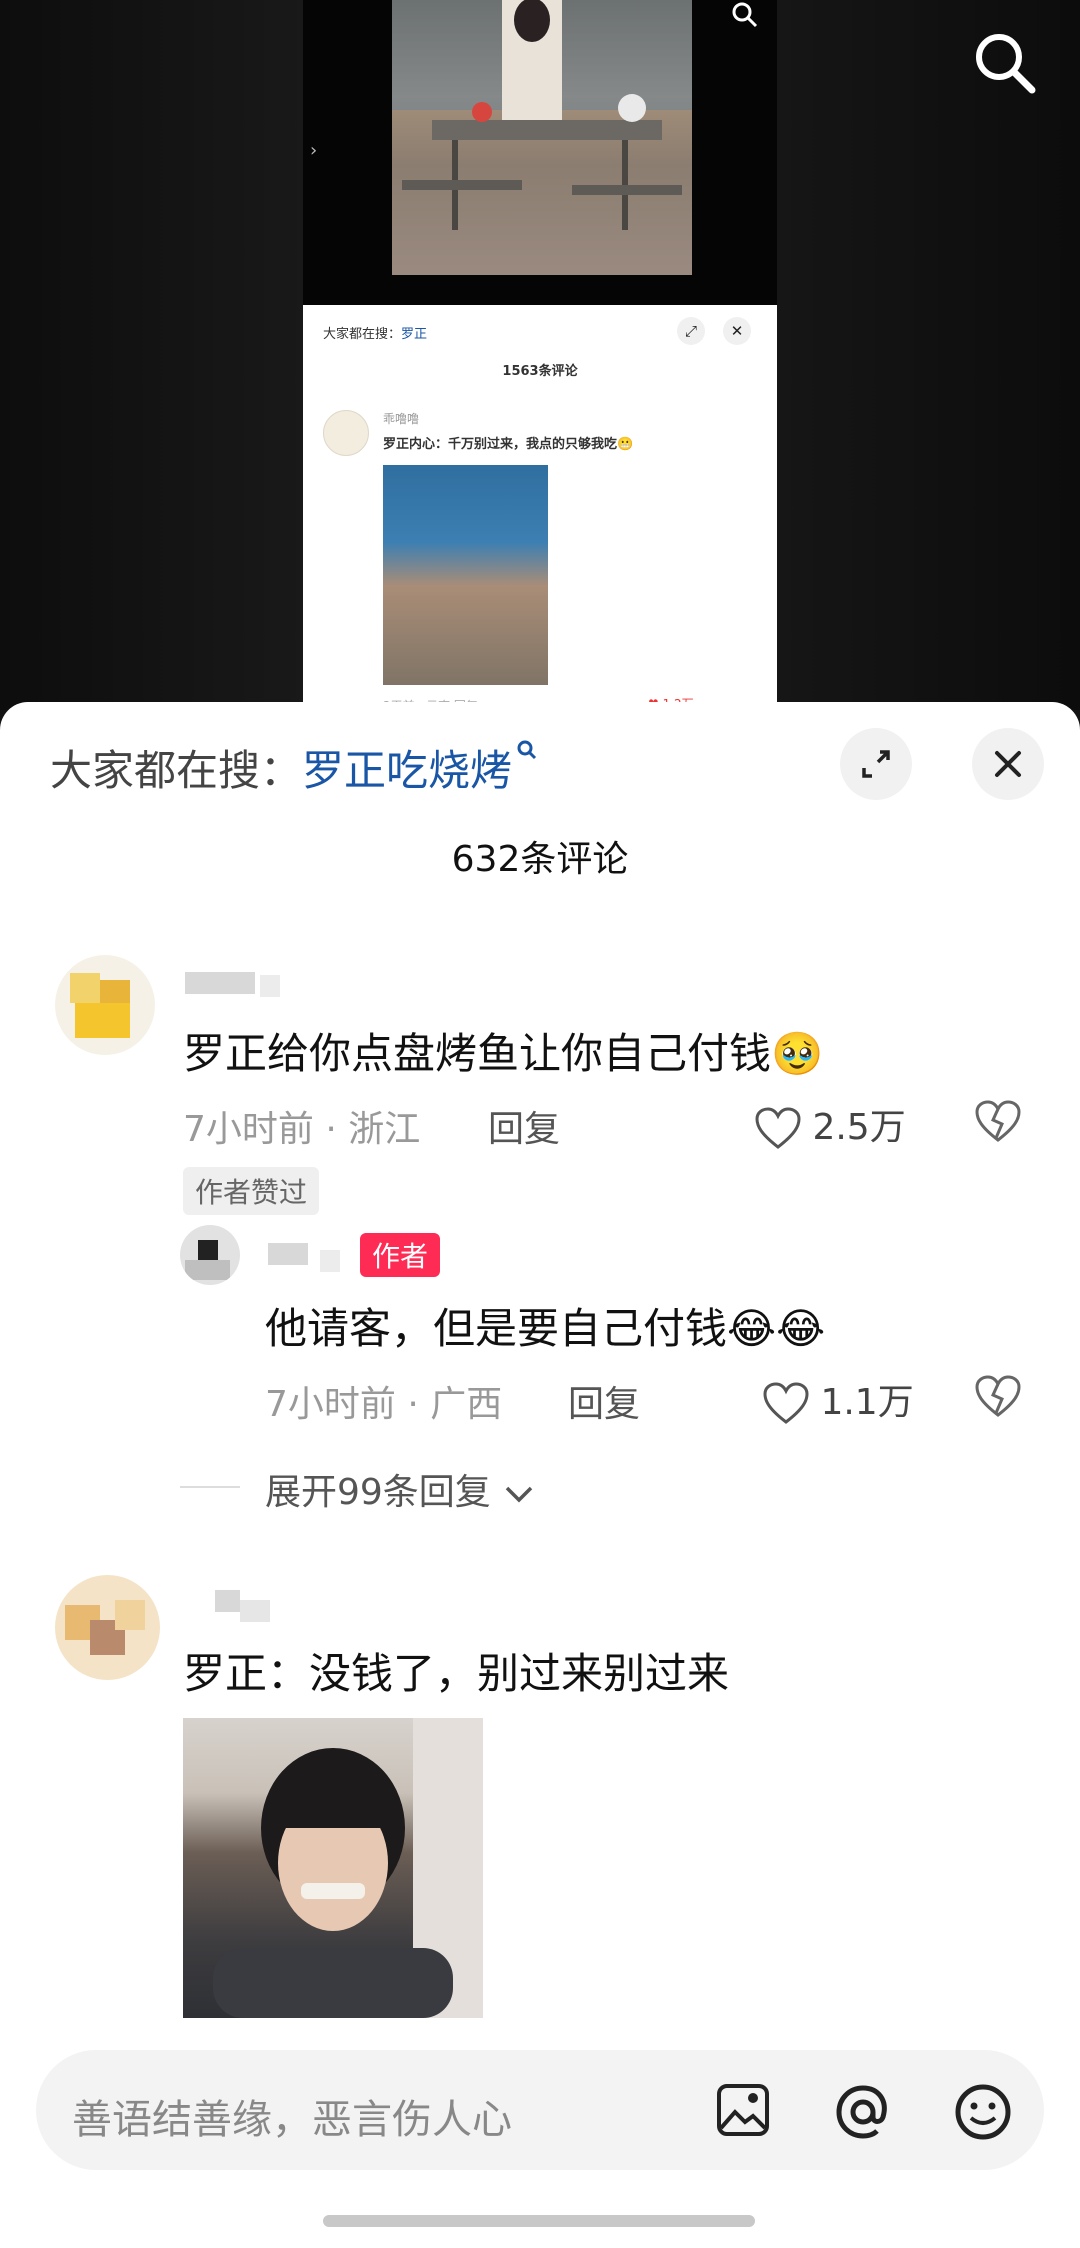 The height and width of the screenshot is (2248, 1080). I want to click on inner-hot-search-label: 大家都在搜：, so click(362, 334).